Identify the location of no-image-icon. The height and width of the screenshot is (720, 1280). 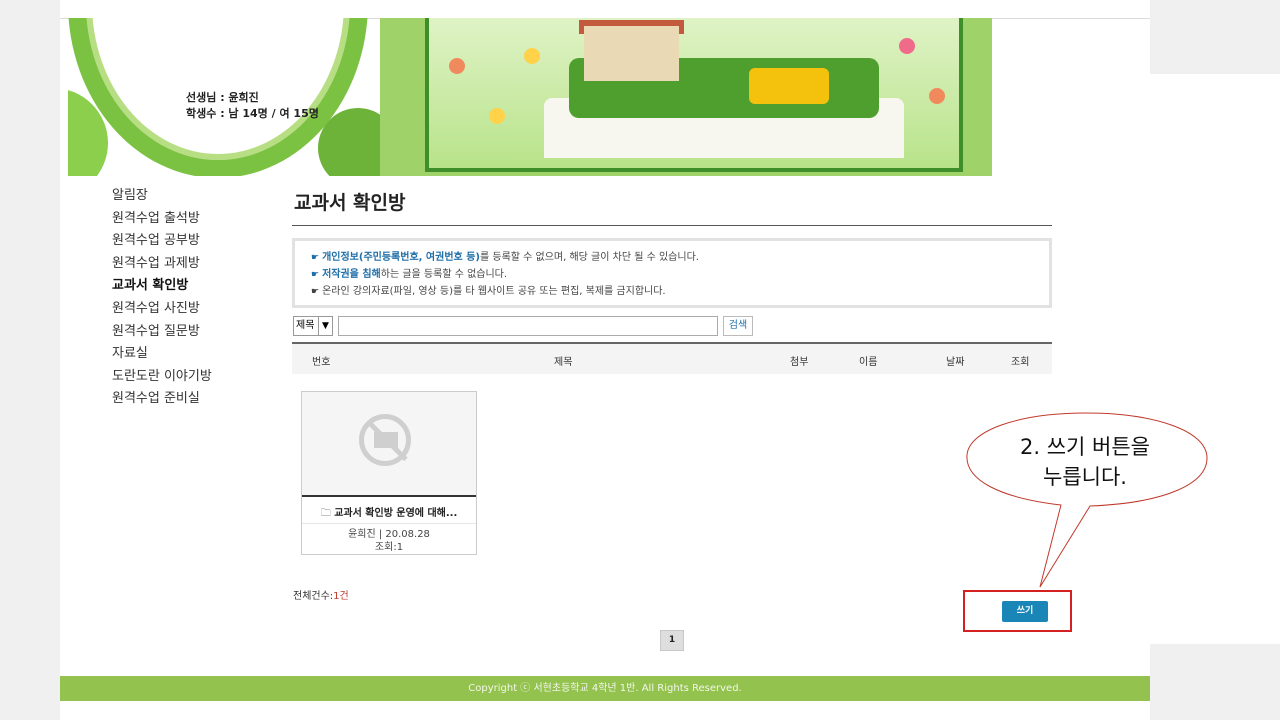
(385, 440).